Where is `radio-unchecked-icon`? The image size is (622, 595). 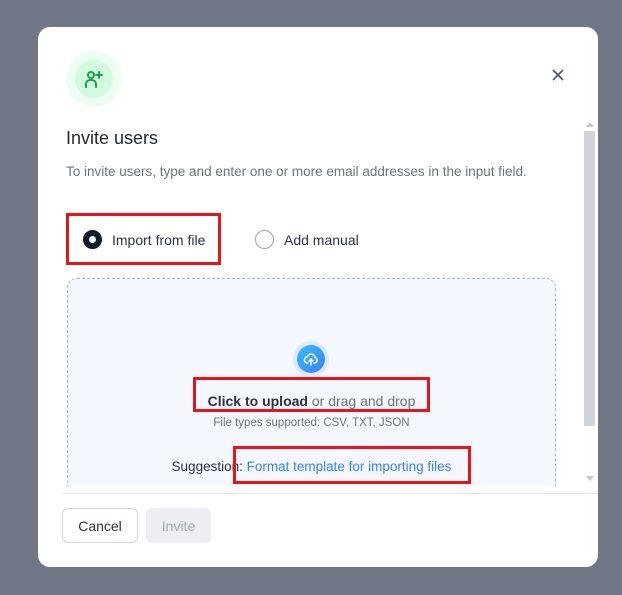 radio-unchecked-icon is located at coordinates (264, 239).